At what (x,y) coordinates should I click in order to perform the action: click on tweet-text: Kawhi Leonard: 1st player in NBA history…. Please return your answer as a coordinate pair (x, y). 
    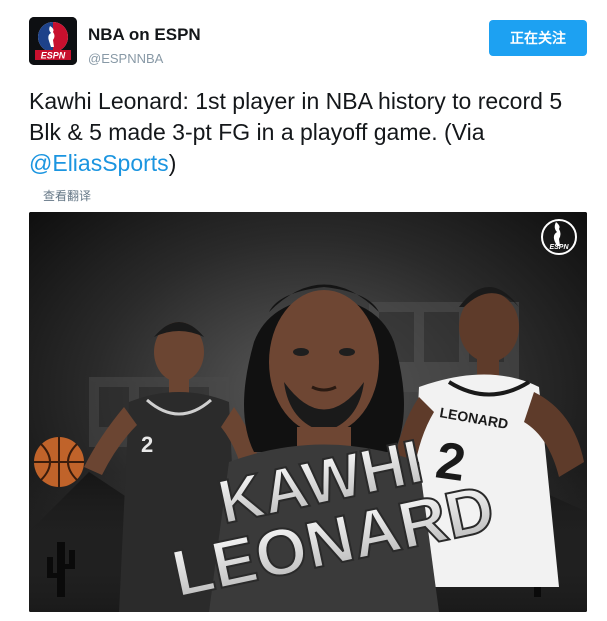
    Looking at the image, I should click on (304, 132).